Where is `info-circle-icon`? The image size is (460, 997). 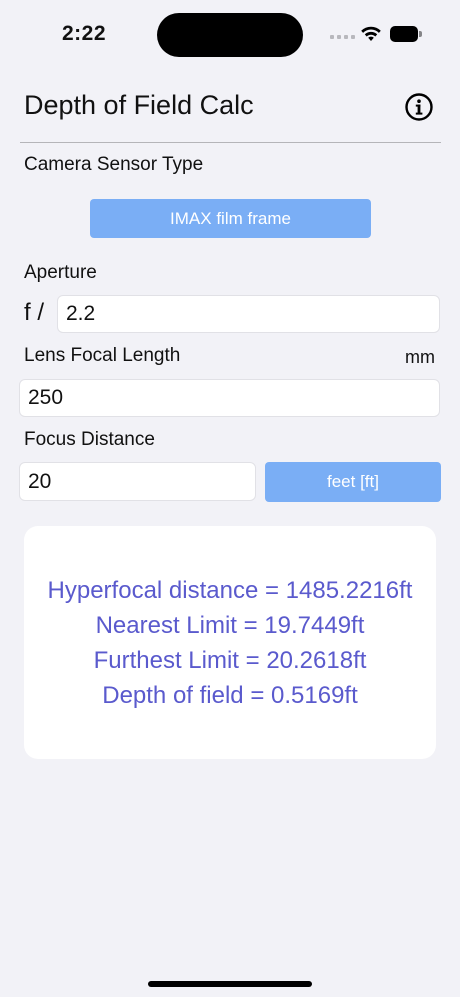
info-circle-icon is located at coordinates (419, 107).